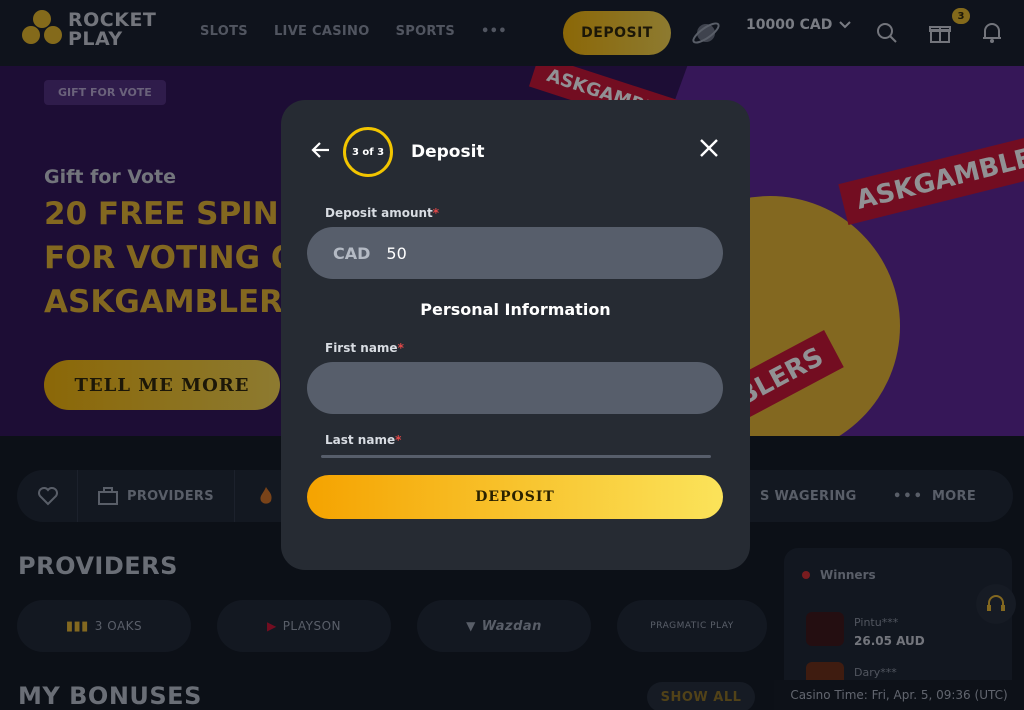 Image resolution: width=1024 pixels, height=710 pixels. What do you see at coordinates (368, 152) in the screenshot?
I see `step-indicator: 3 of 3` at bounding box center [368, 152].